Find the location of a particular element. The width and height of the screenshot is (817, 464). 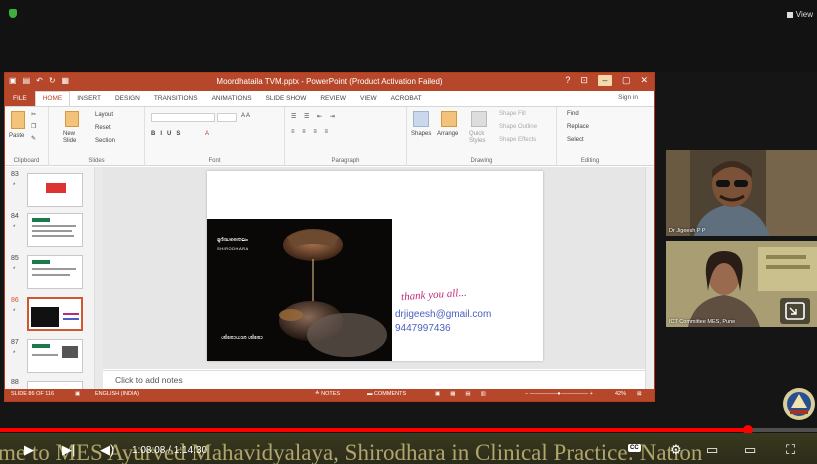

shapes-button: Shapes is located at coordinates (421, 134).